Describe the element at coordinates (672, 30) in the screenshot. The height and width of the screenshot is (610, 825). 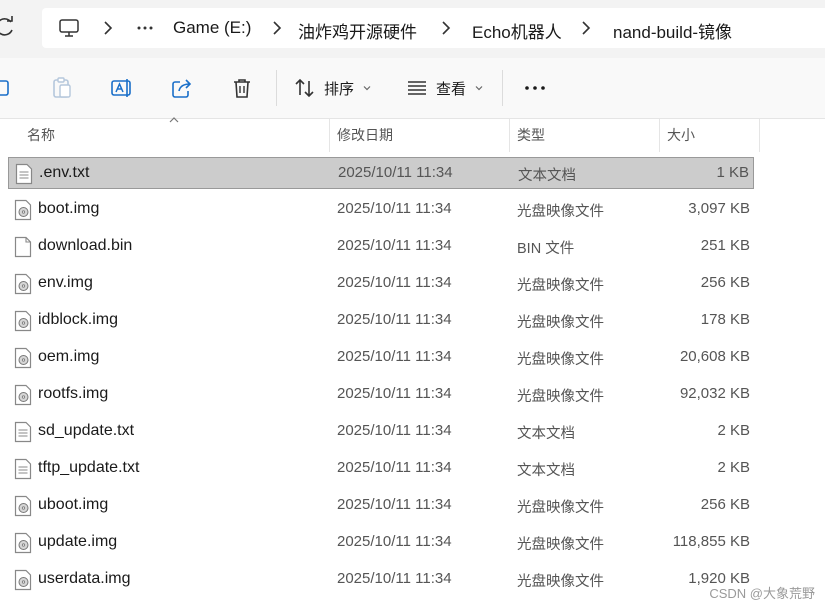
I see `breadcrumb-current: nand-build-镜像` at that location.